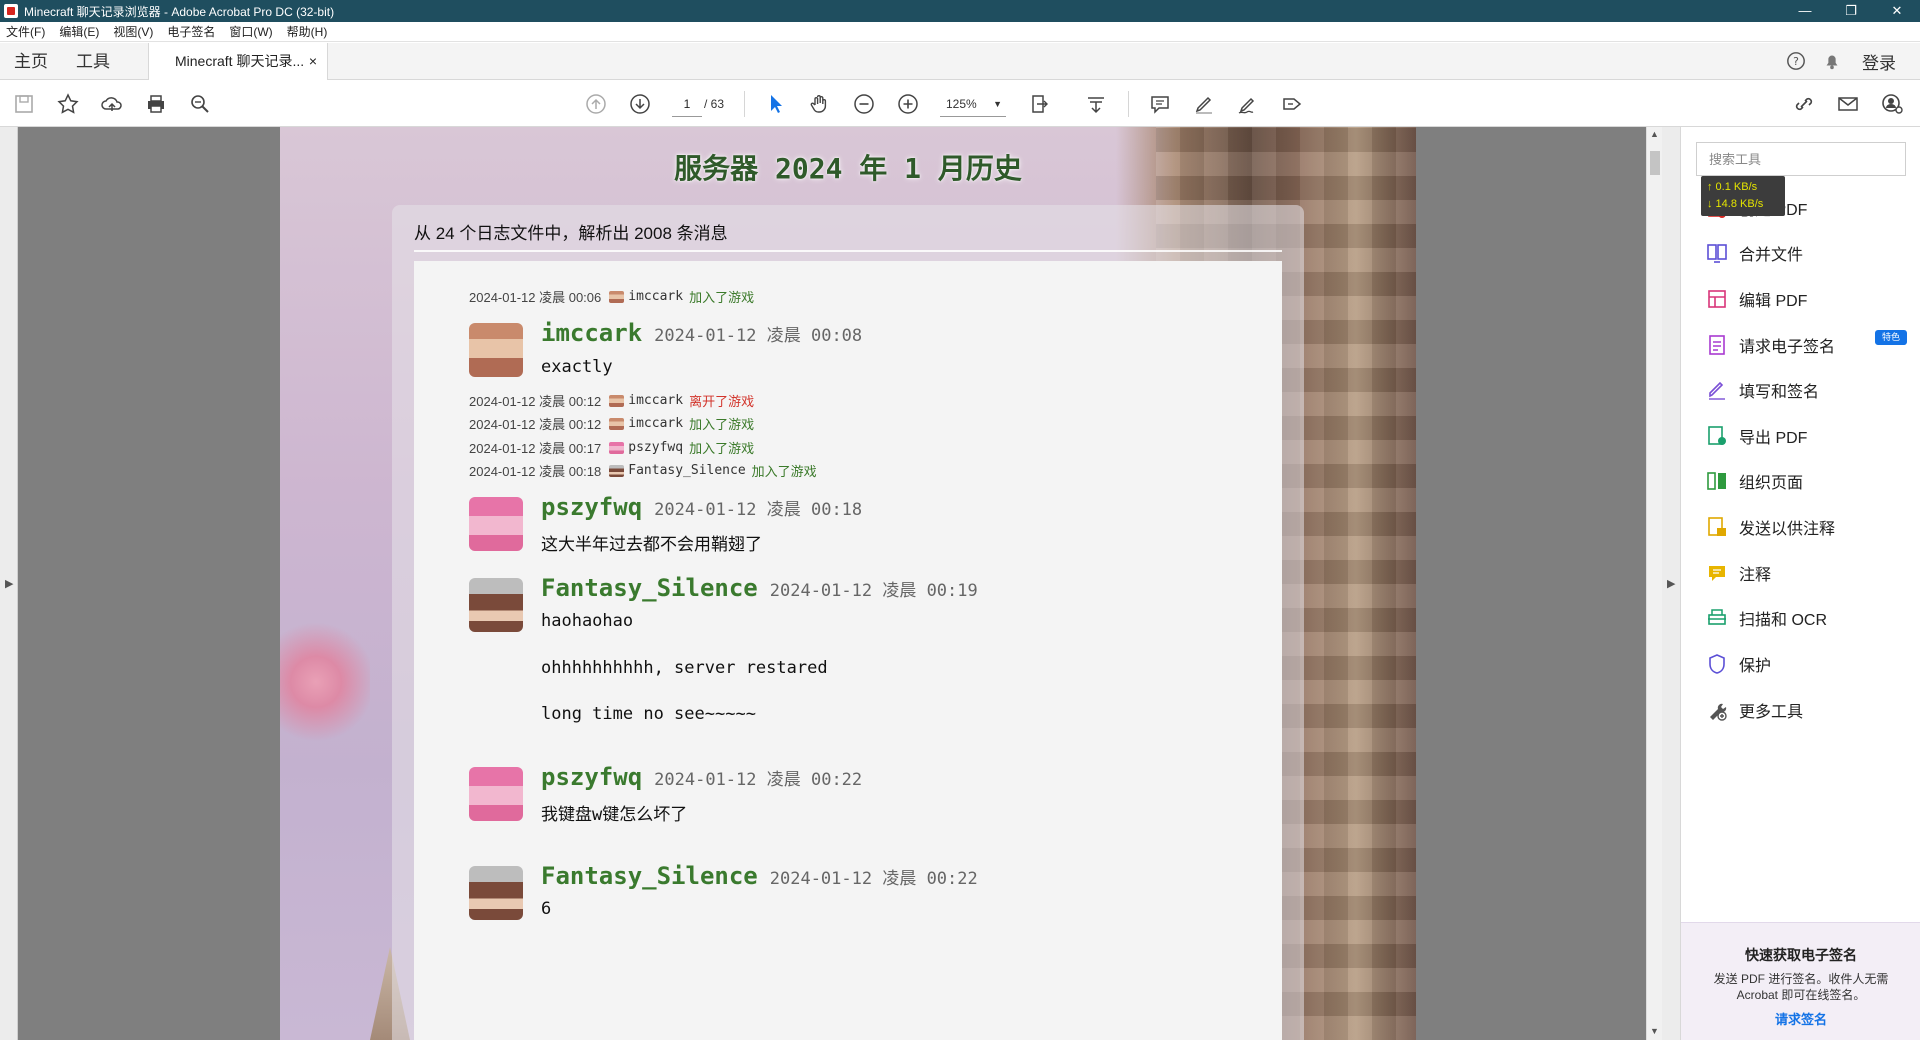 The image size is (1920, 1040). What do you see at coordinates (960, 61) in the screenshot?
I see `tab-bar: 主页 工具 Minecraft 聊天记录... × ? 登录` at bounding box center [960, 61].